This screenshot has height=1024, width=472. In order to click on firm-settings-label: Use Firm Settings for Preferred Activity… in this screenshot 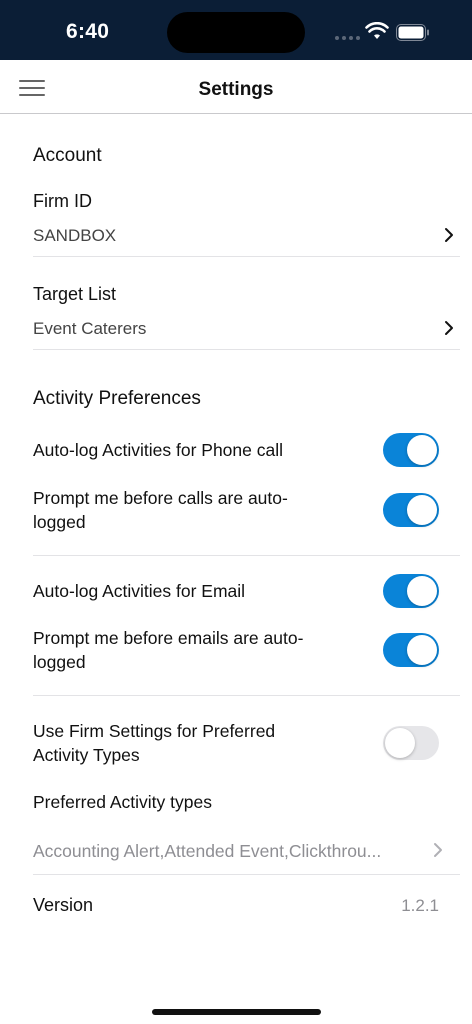, I will do `click(154, 743)`.